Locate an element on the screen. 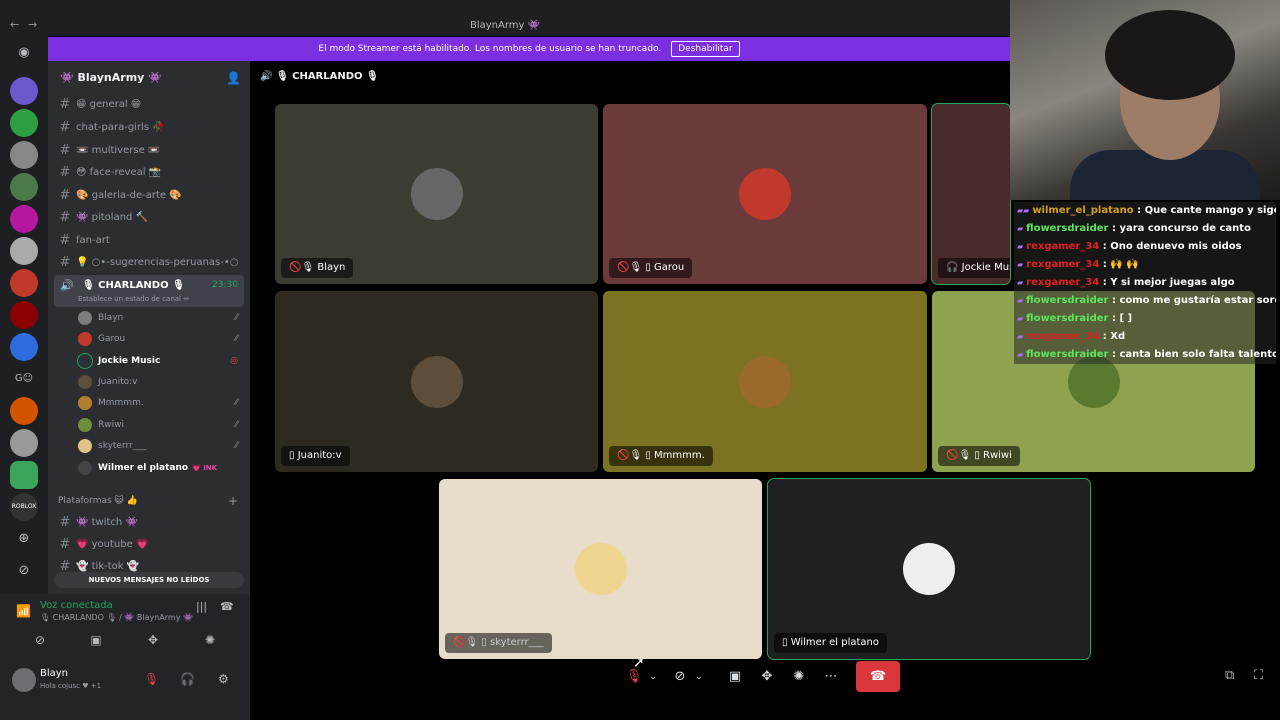  channel-item: # 👾 pitoland 🔨 is located at coordinates (149, 217).